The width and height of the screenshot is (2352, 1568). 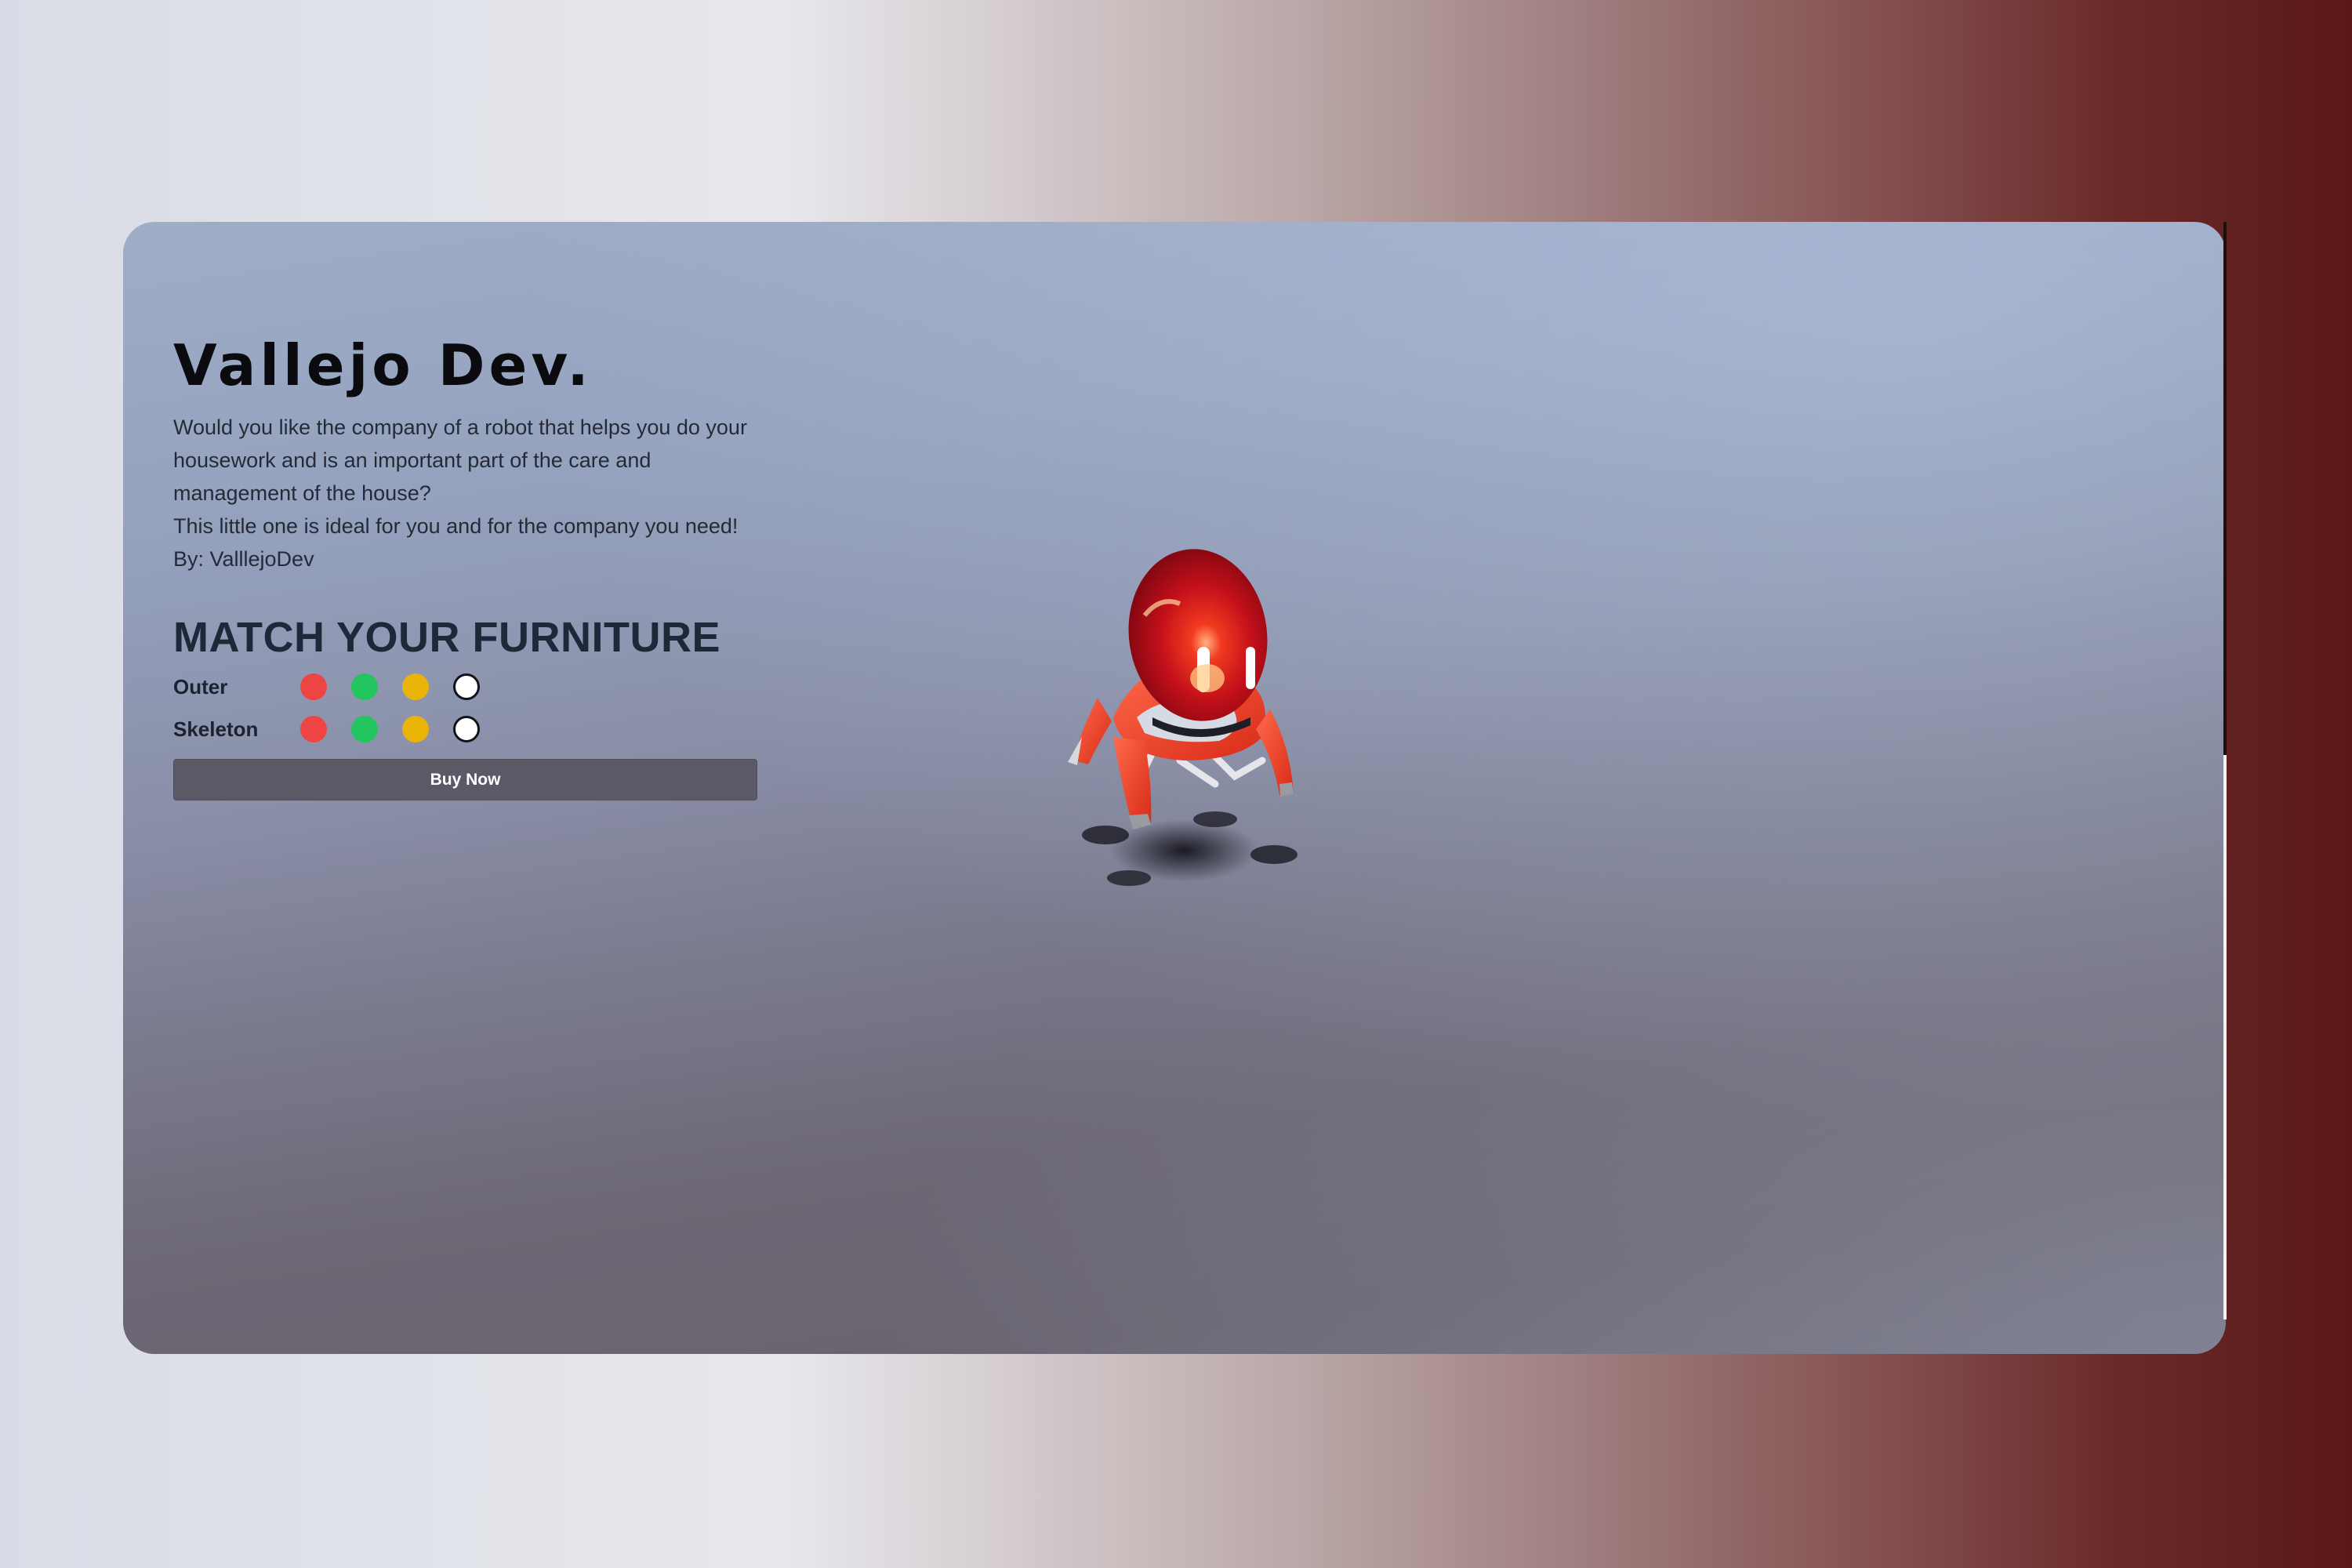 What do you see at coordinates (1250, 668) in the screenshot?
I see `robot-eye-right` at bounding box center [1250, 668].